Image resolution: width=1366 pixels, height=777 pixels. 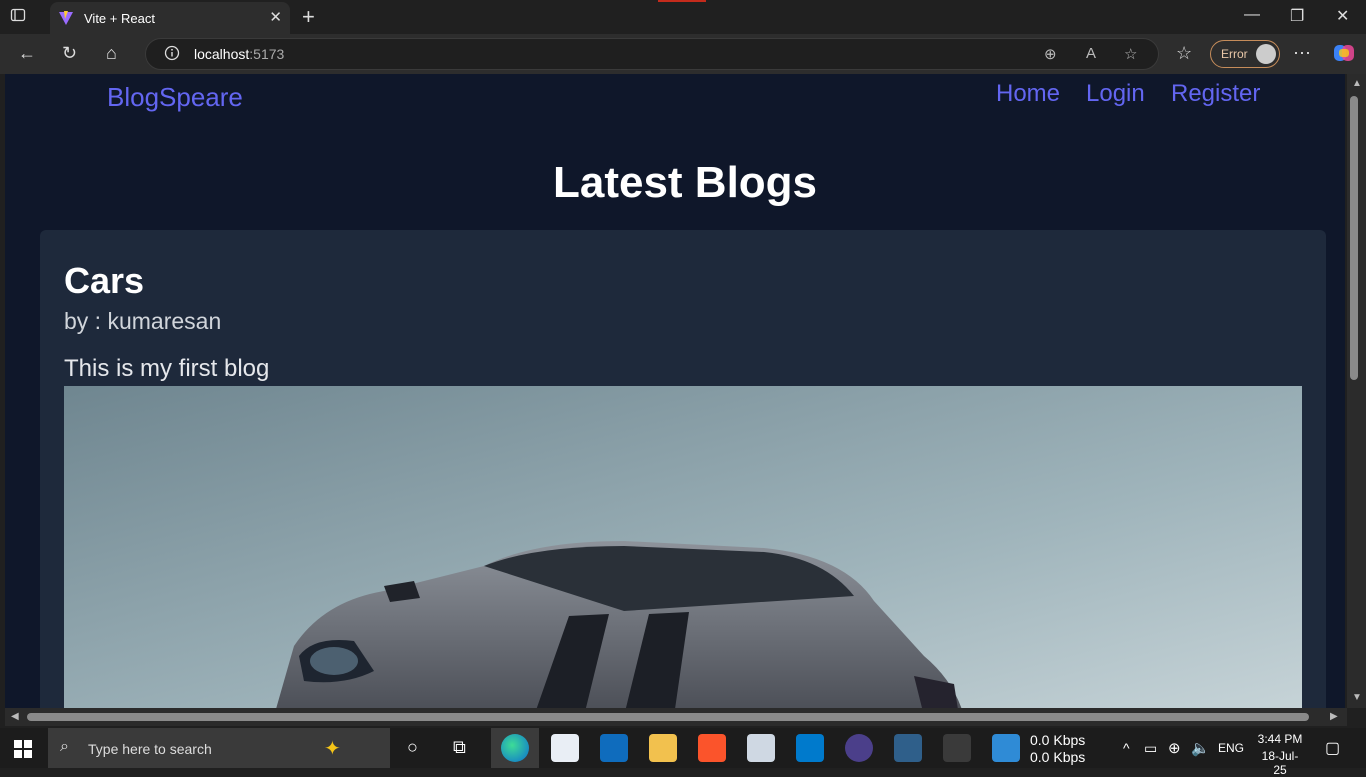 What do you see at coordinates (1184, 53) in the screenshot?
I see `favorites-icon: ☆` at bounding box center [1184, 53].